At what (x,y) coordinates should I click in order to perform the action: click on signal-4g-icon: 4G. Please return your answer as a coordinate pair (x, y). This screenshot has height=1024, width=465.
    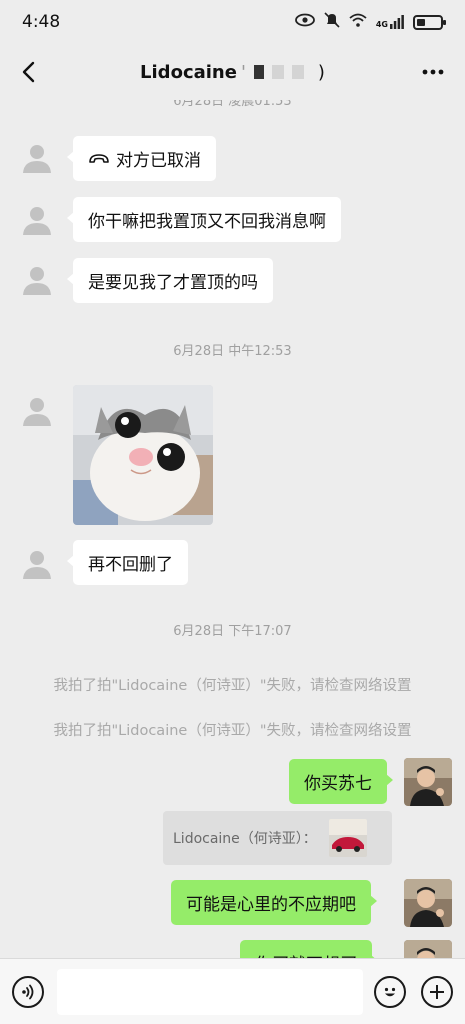
    Looking at the image, I should click on (390, 22).